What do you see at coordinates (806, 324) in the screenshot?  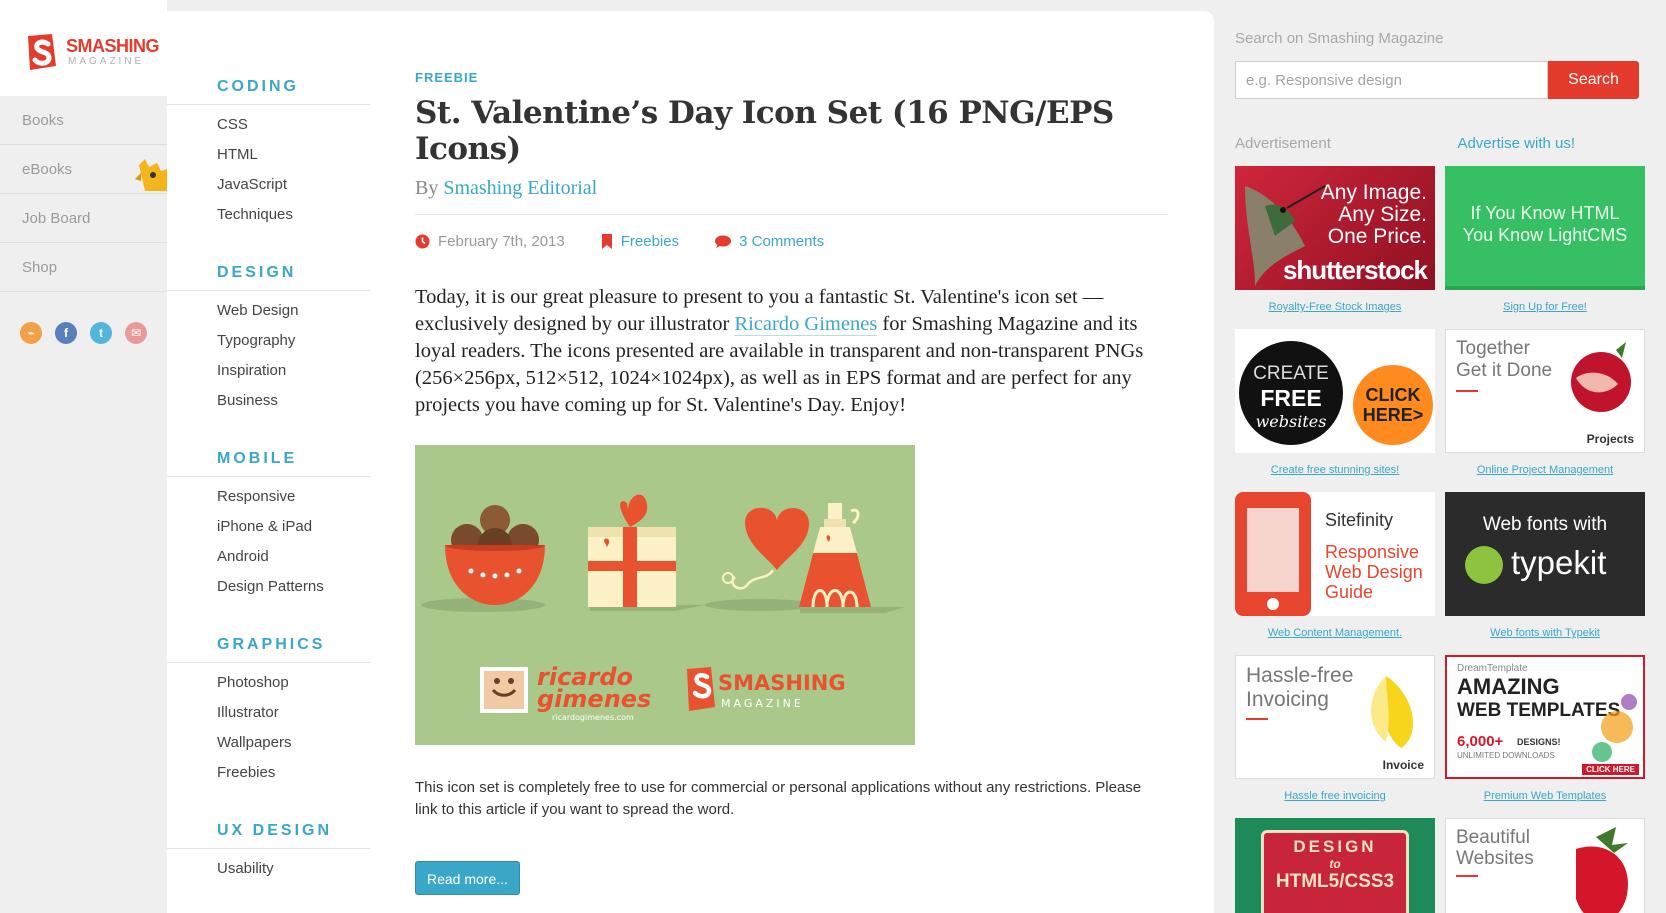 I see `illustrator-link: Ricardo Gimenes` at bounding box center [806, 324].